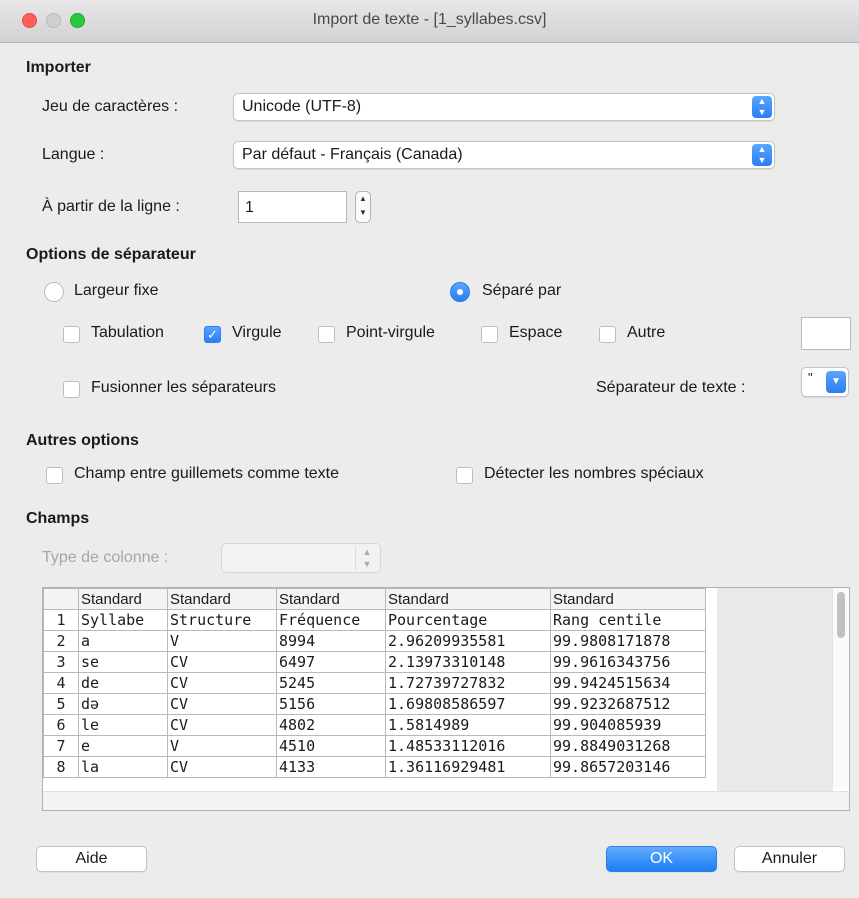 This screenshot has width=859, height=898. Describe the element at coordinates (331, 662) in the screenshot. I see `table-cell: 6497` at that location.